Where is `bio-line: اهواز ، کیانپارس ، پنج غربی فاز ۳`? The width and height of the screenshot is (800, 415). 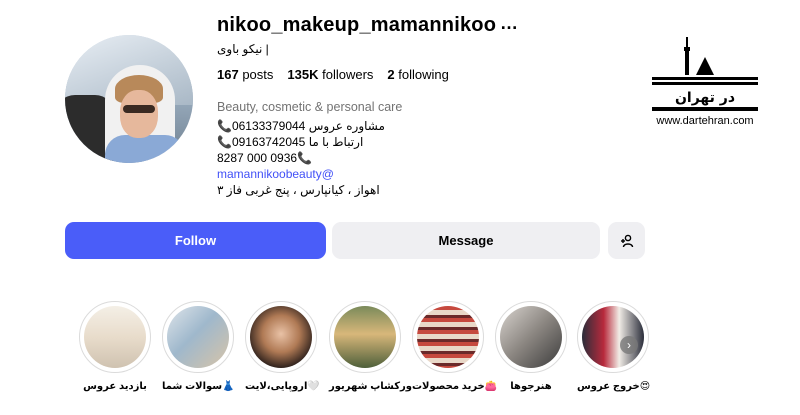 bio-line: اهواز ، کیانپارس ، پنج غربی فاز ۳ is located at coordinates (298, 190).